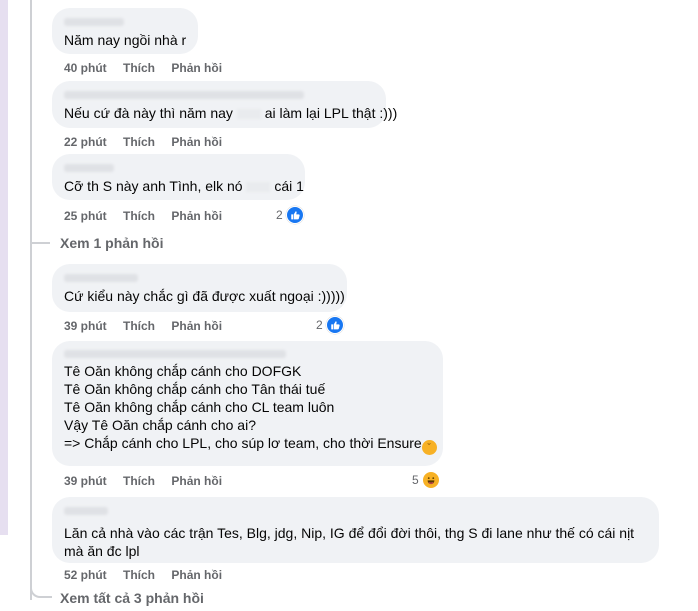  I want to click on comment-text-line: Tê Oăn không chắp cánh cho Tân thái tuế, so click(195, 389).